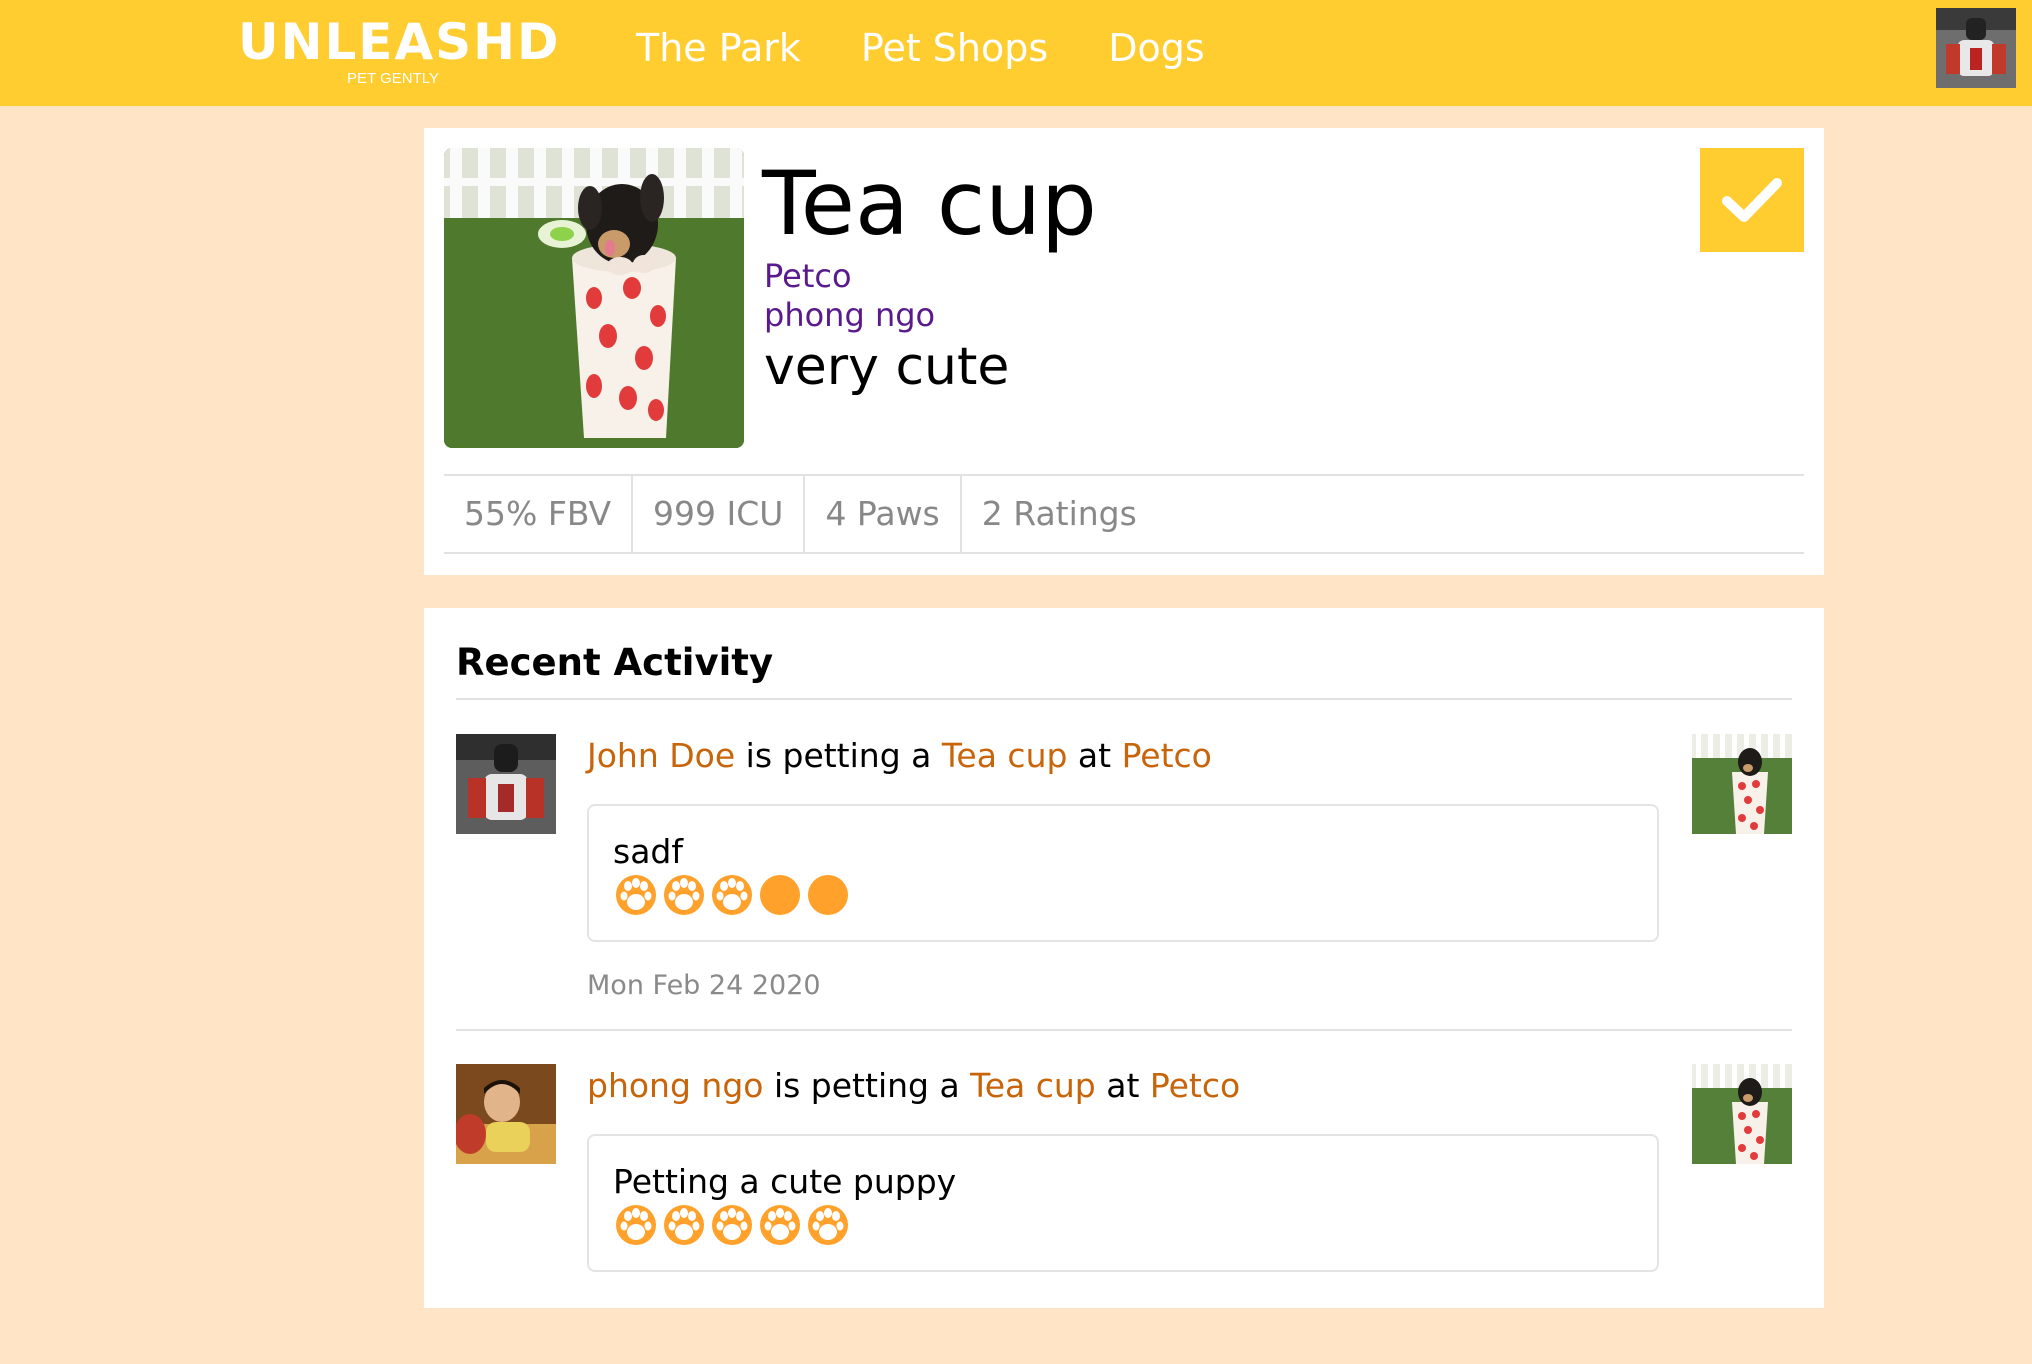 Image resolution: width=2032 pixels, height=1364 pixels. I want to click on review-text: Petting a cute puppy, so click(785, 1181).